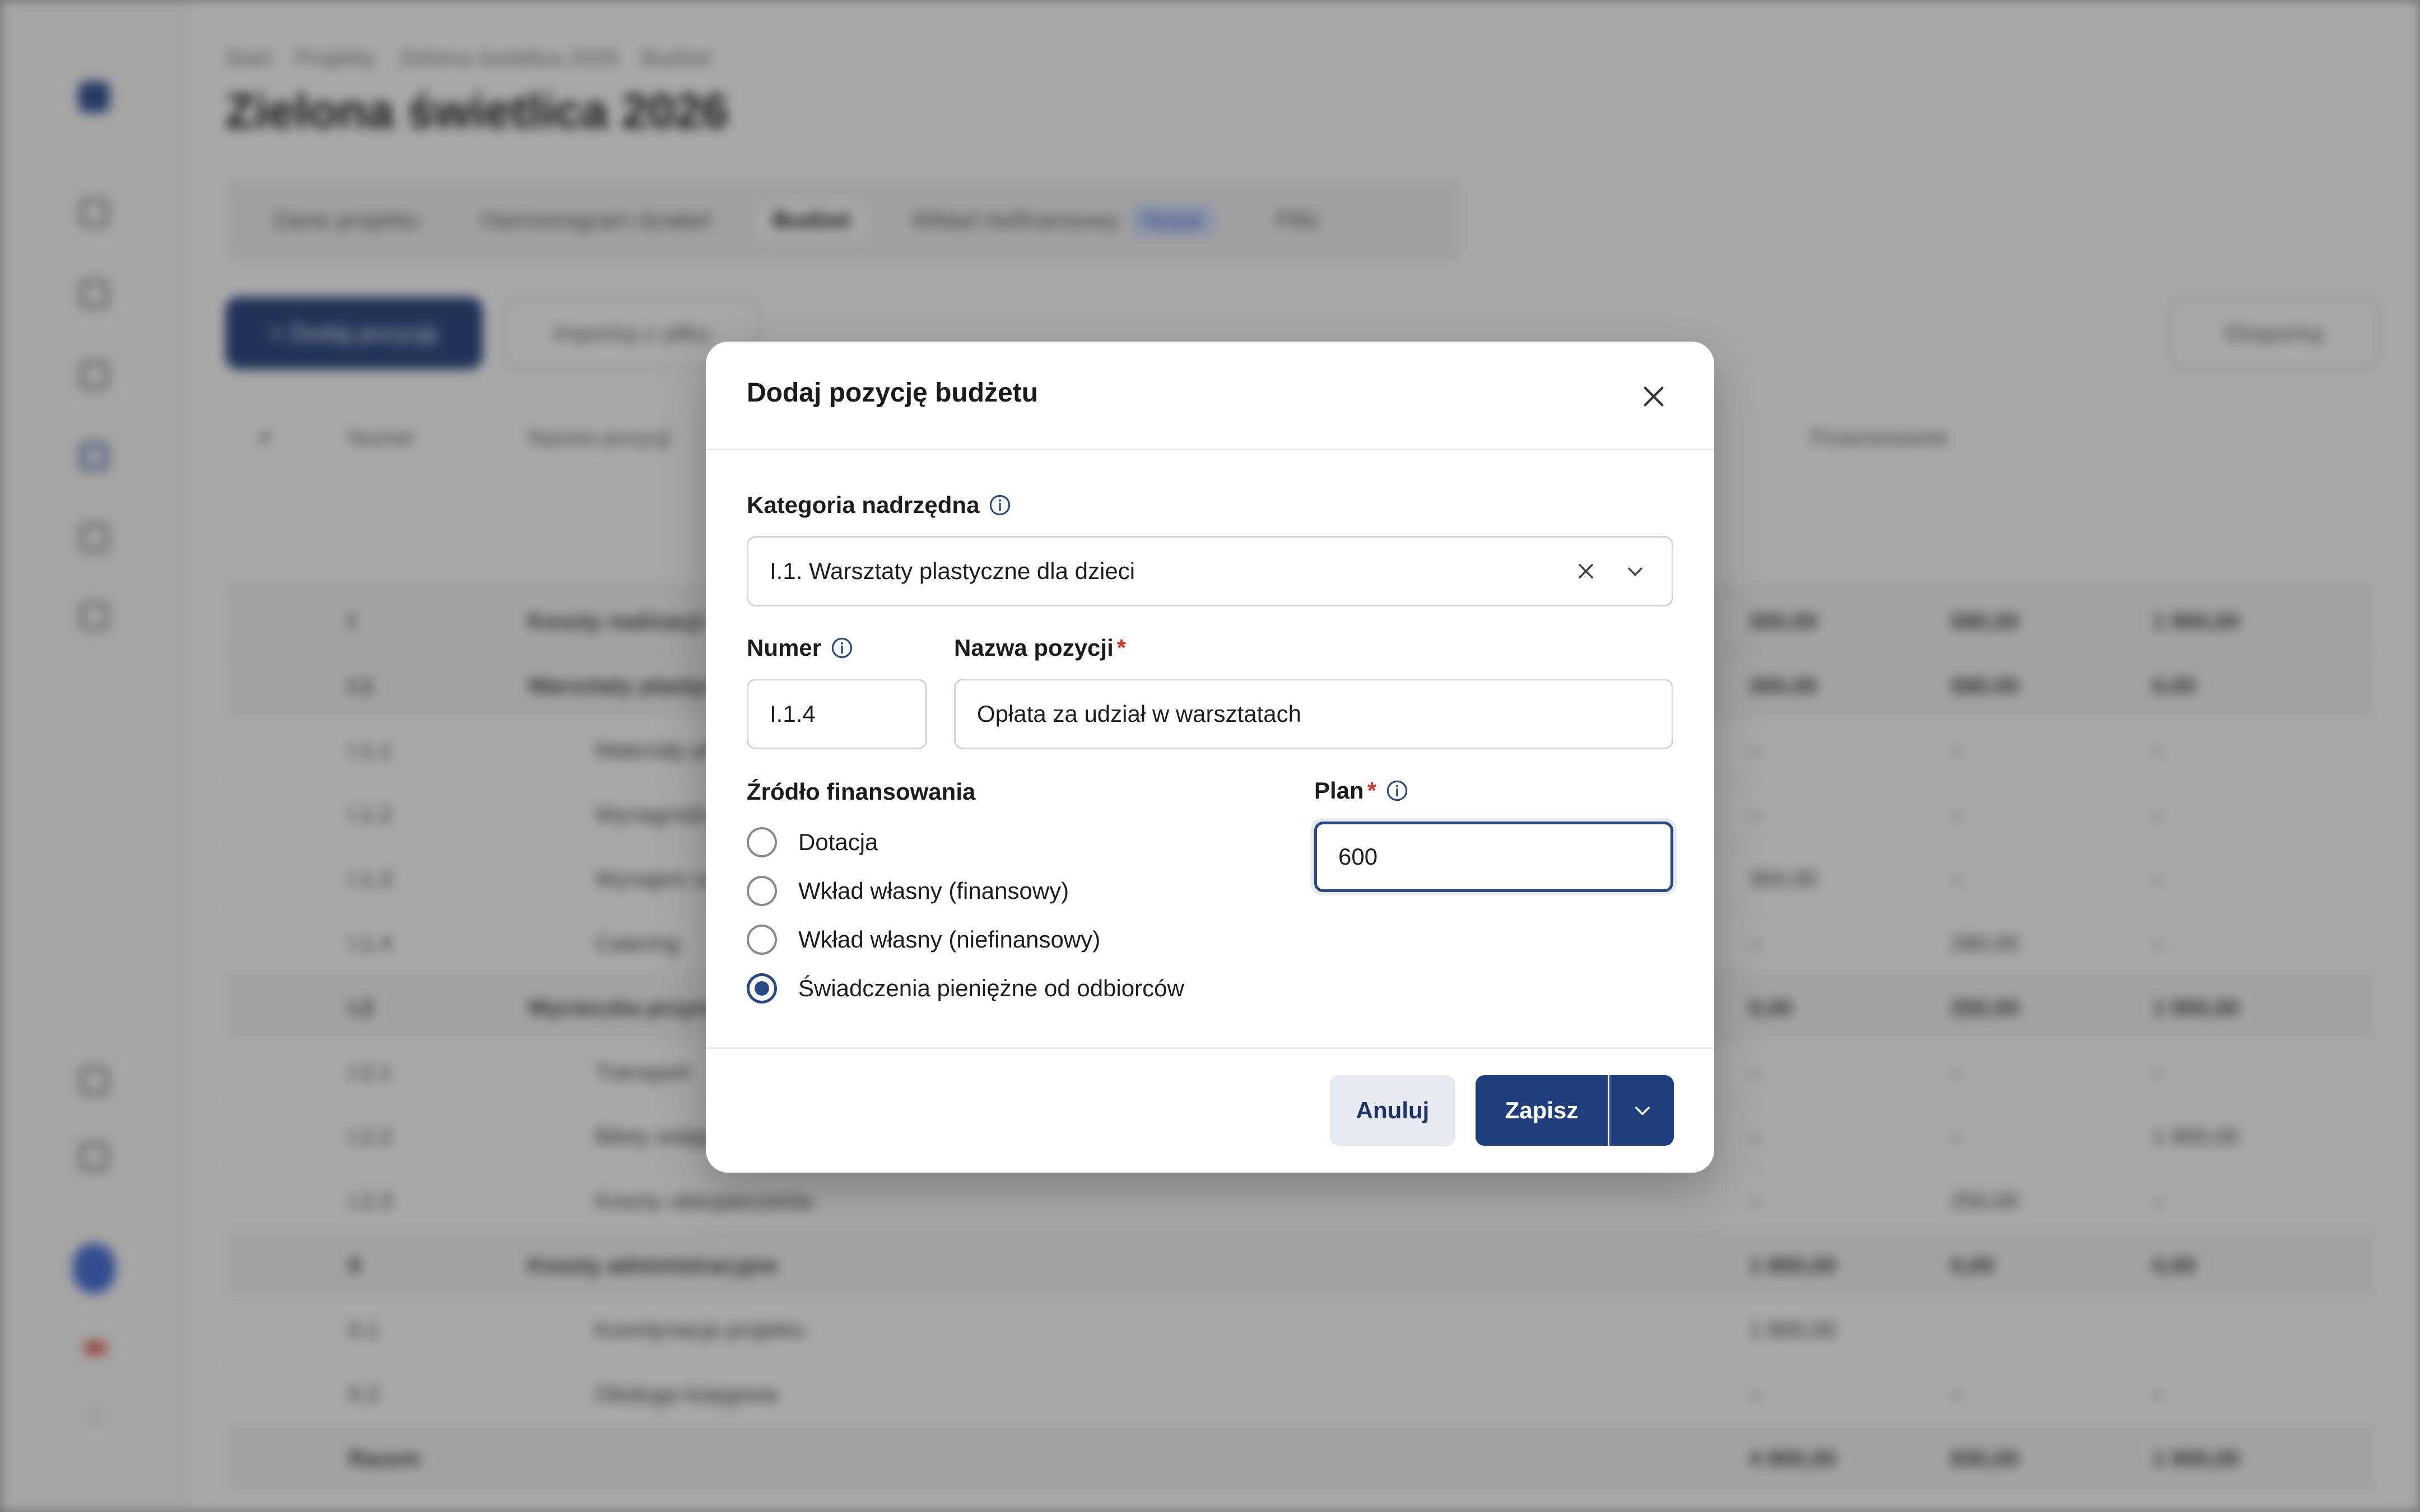 Image resolution: width=2420 pixels, height=1512 pixels. I want to click on plan-input, so click(1494, 857).